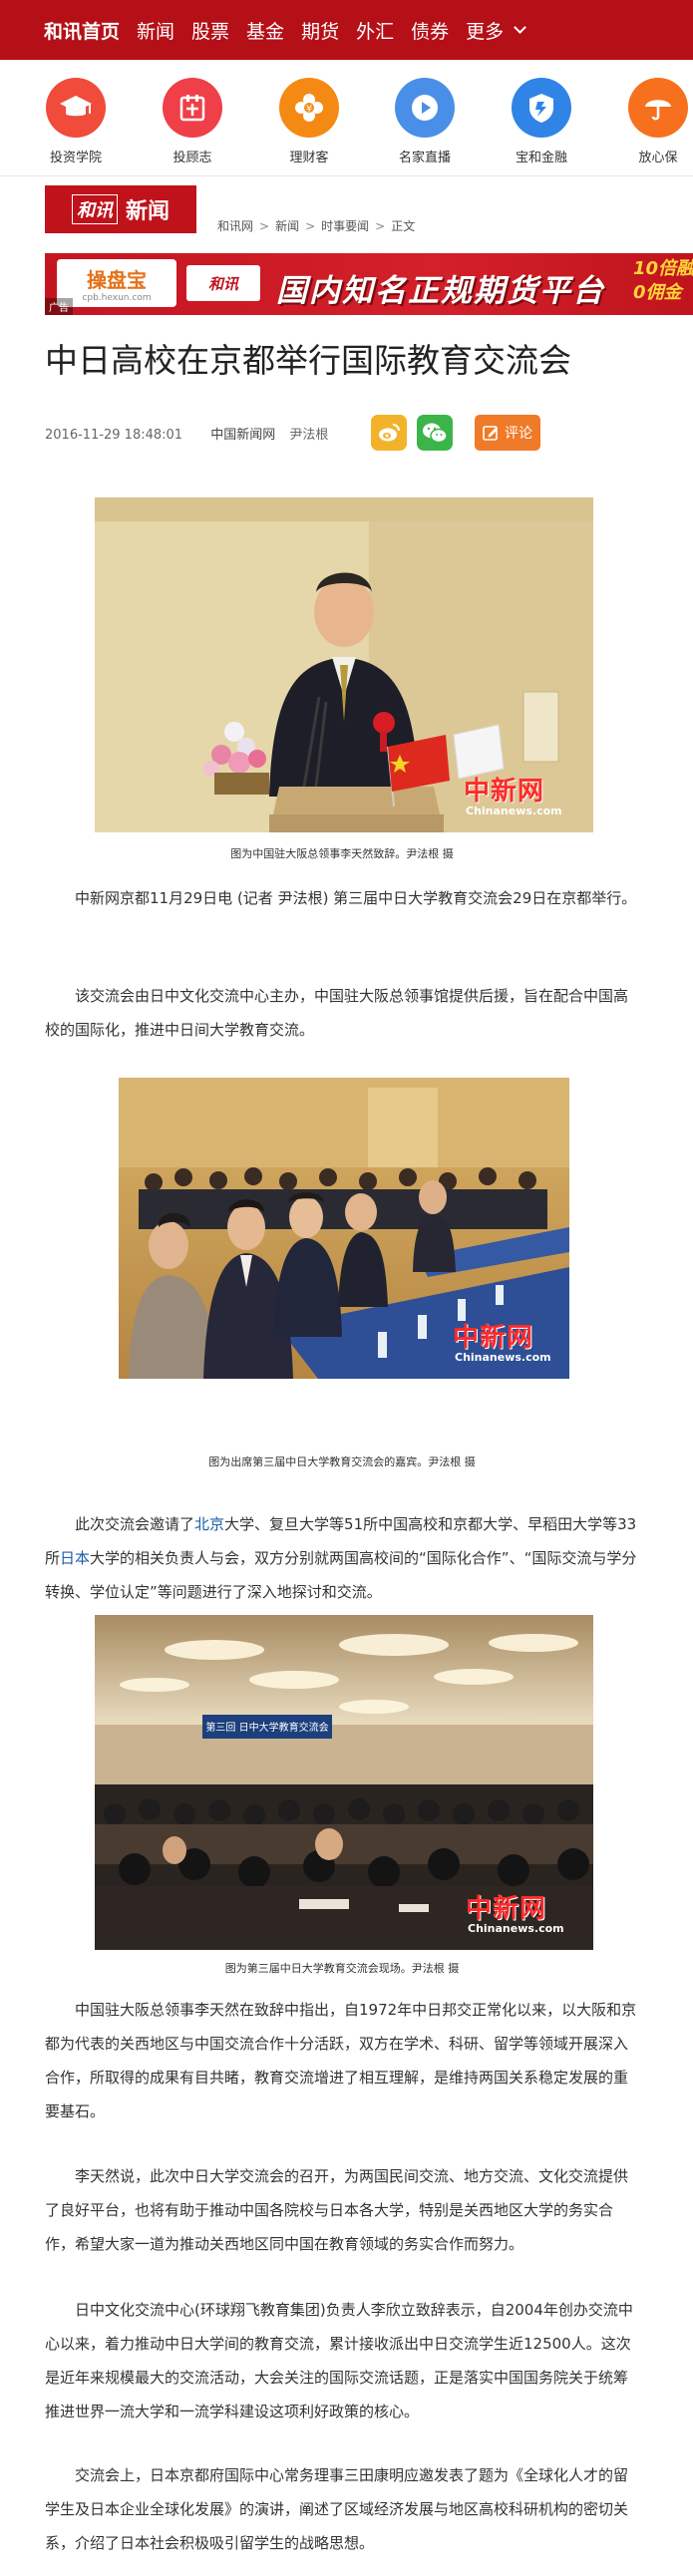 The width and height of the screenshot is (693, 2576). Describe the element at coordinates (425, 158) in the screenshot. I see `app-label: 名家直播` at that location.